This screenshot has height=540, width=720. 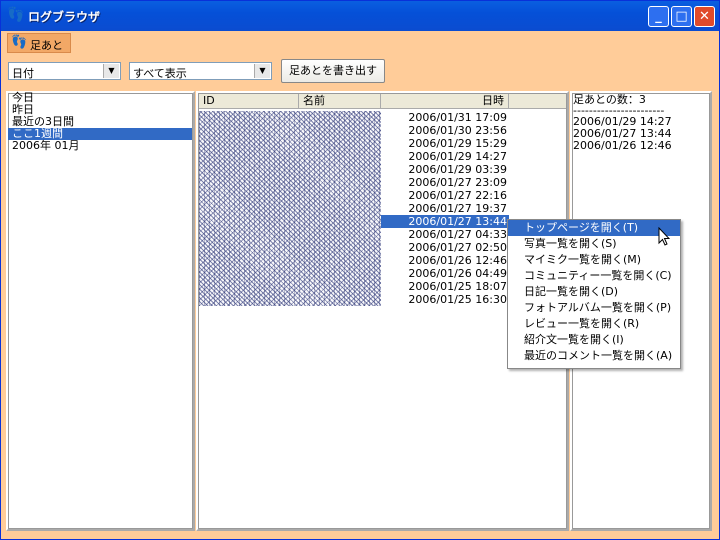 What do you see at coordinates (382, 143) in the screenshot?
I see `table-row: 2006/01/29 15:29` at bounding box center [382, 143].